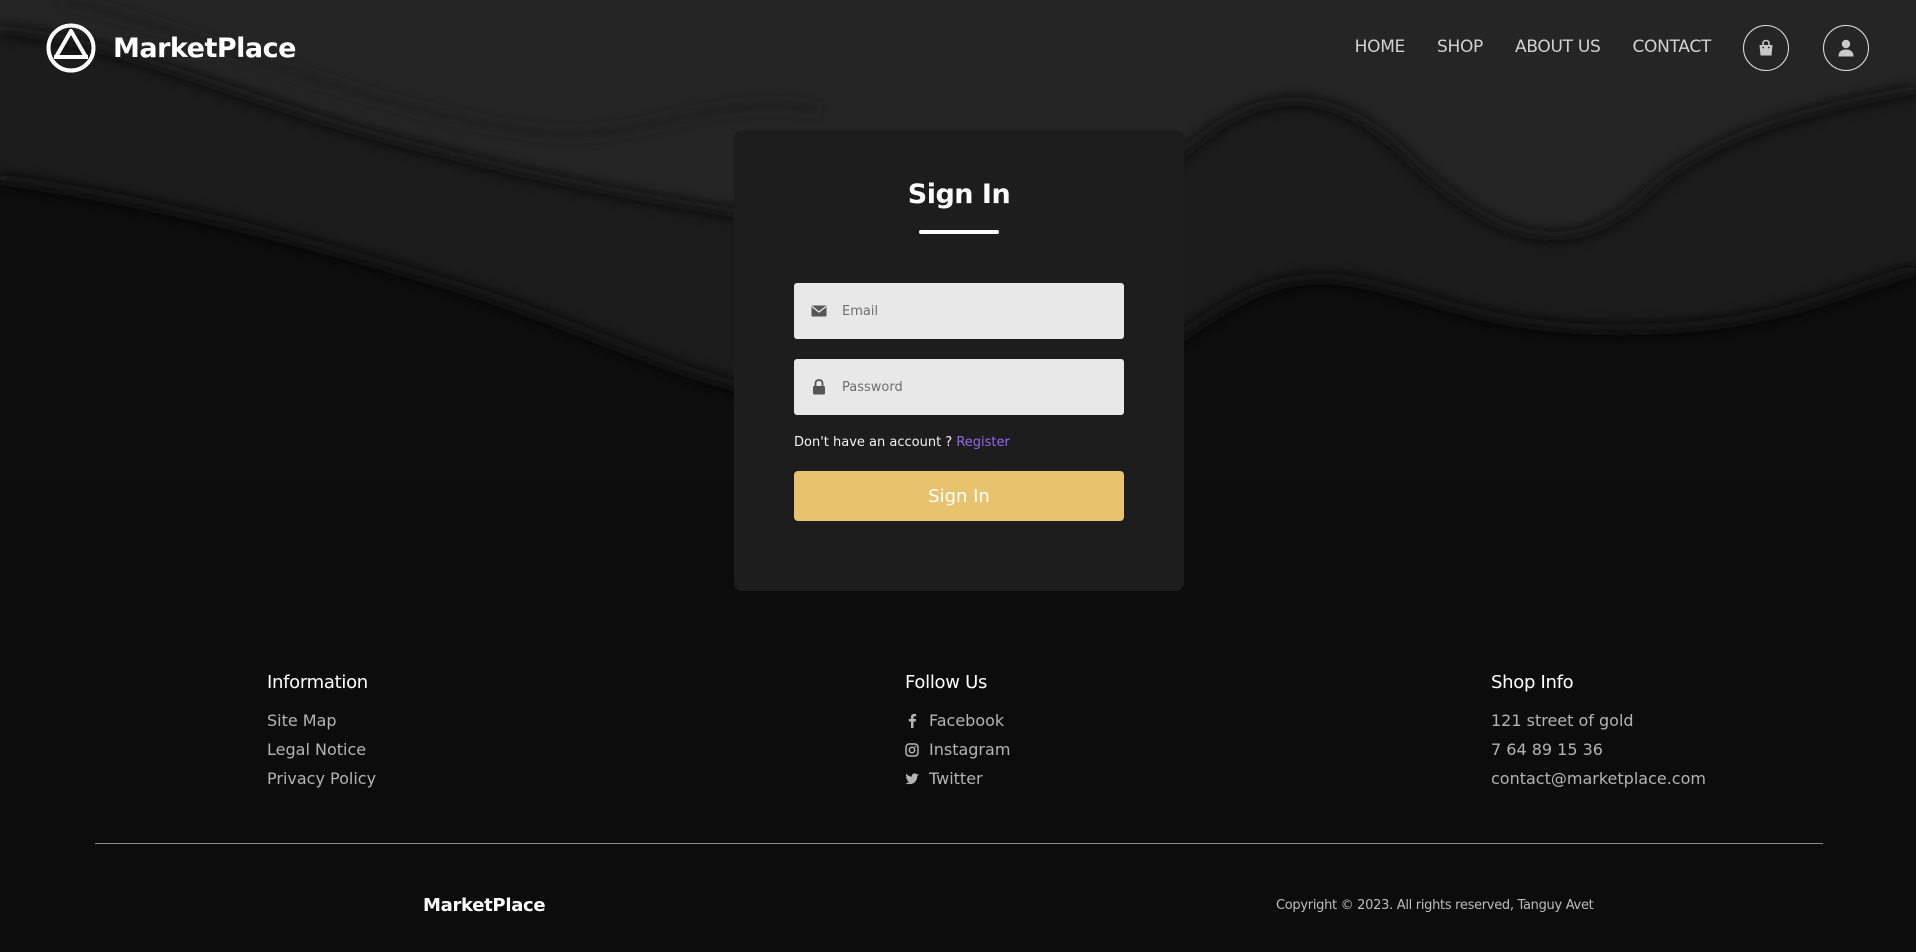  What do you see at coordinates (959, 232) in the screenshot?
I see `title-underline` at bounding box center [959, 232].